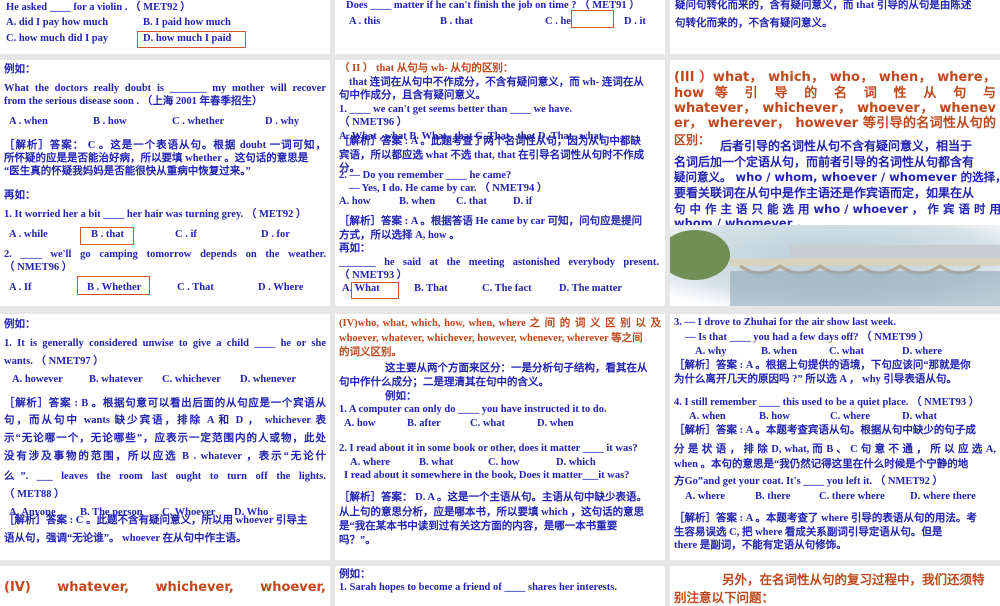 Image resolution: width=1000 pixels, height=606 pixels. Describe the element at coordinates (110, 121) in the screenshot. I see `option: B . how` at that location.